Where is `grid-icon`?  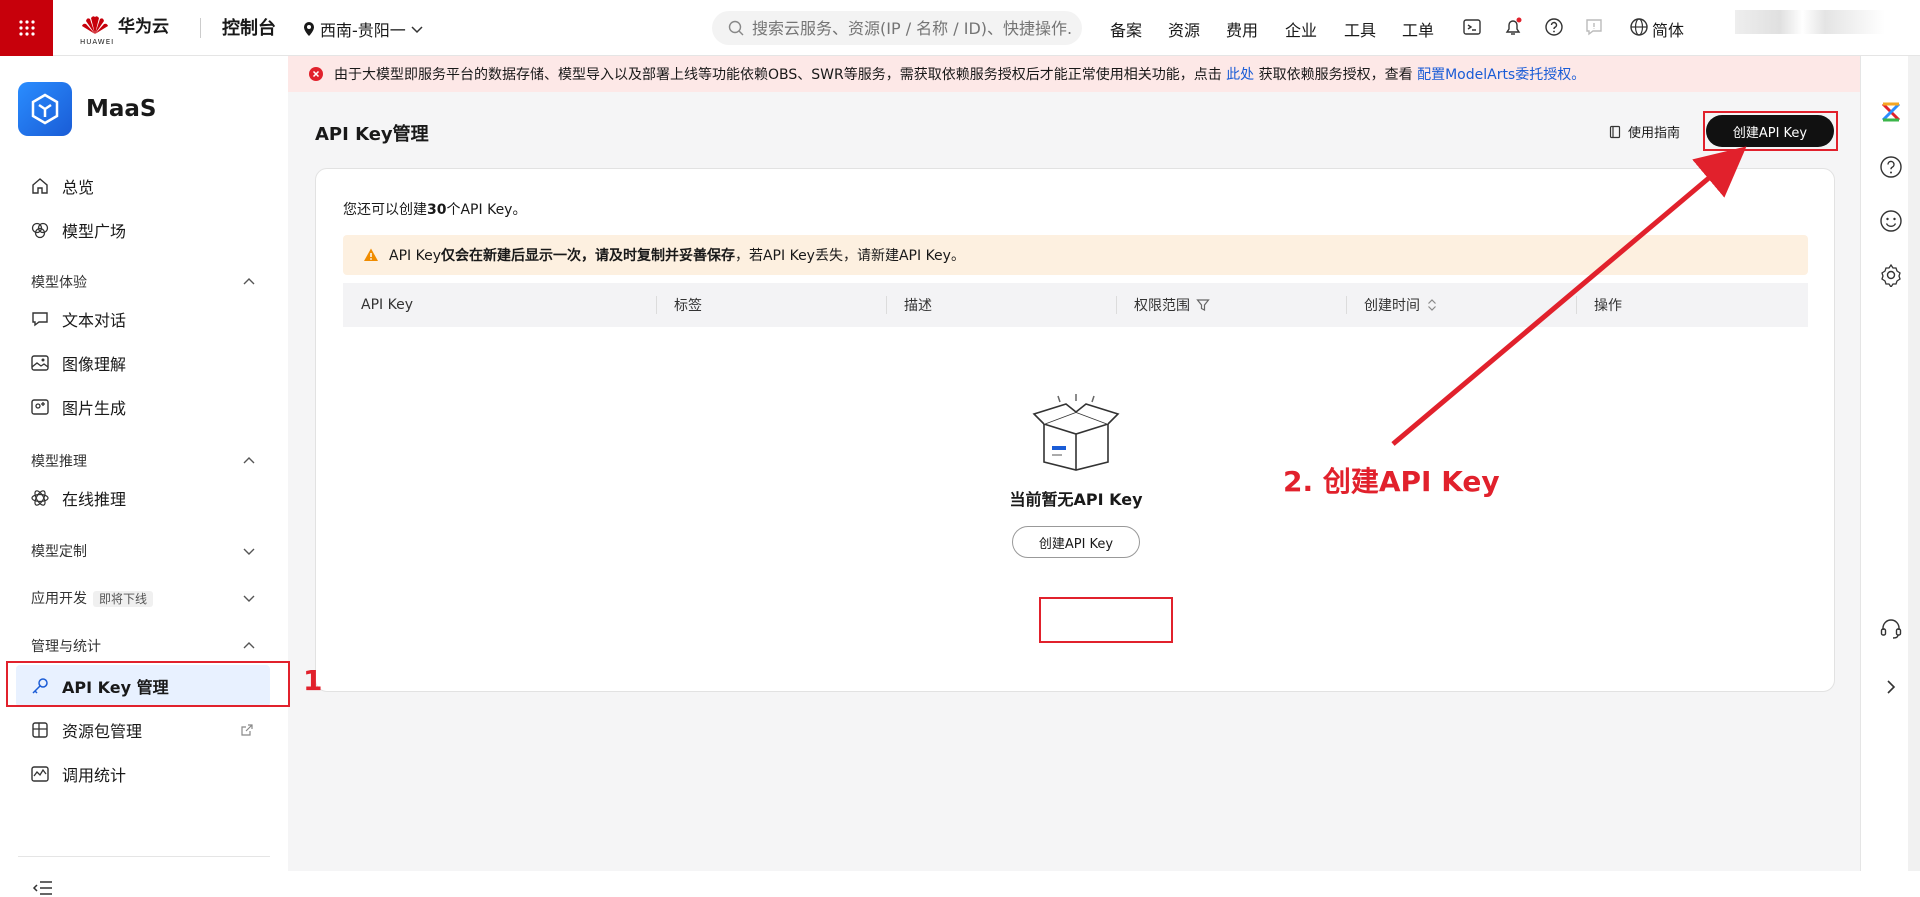 grid-icon is located at coordinates (26, 28).